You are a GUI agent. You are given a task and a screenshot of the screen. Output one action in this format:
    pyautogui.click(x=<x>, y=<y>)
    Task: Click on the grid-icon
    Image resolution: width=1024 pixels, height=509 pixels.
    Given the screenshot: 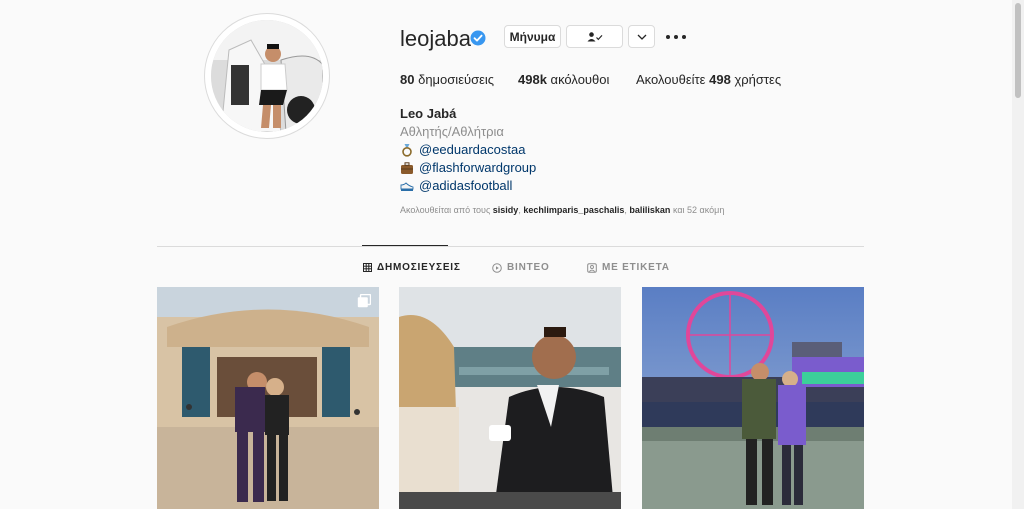 What is the action you would take?
    pyautogui.click(x=367, y=267)
    